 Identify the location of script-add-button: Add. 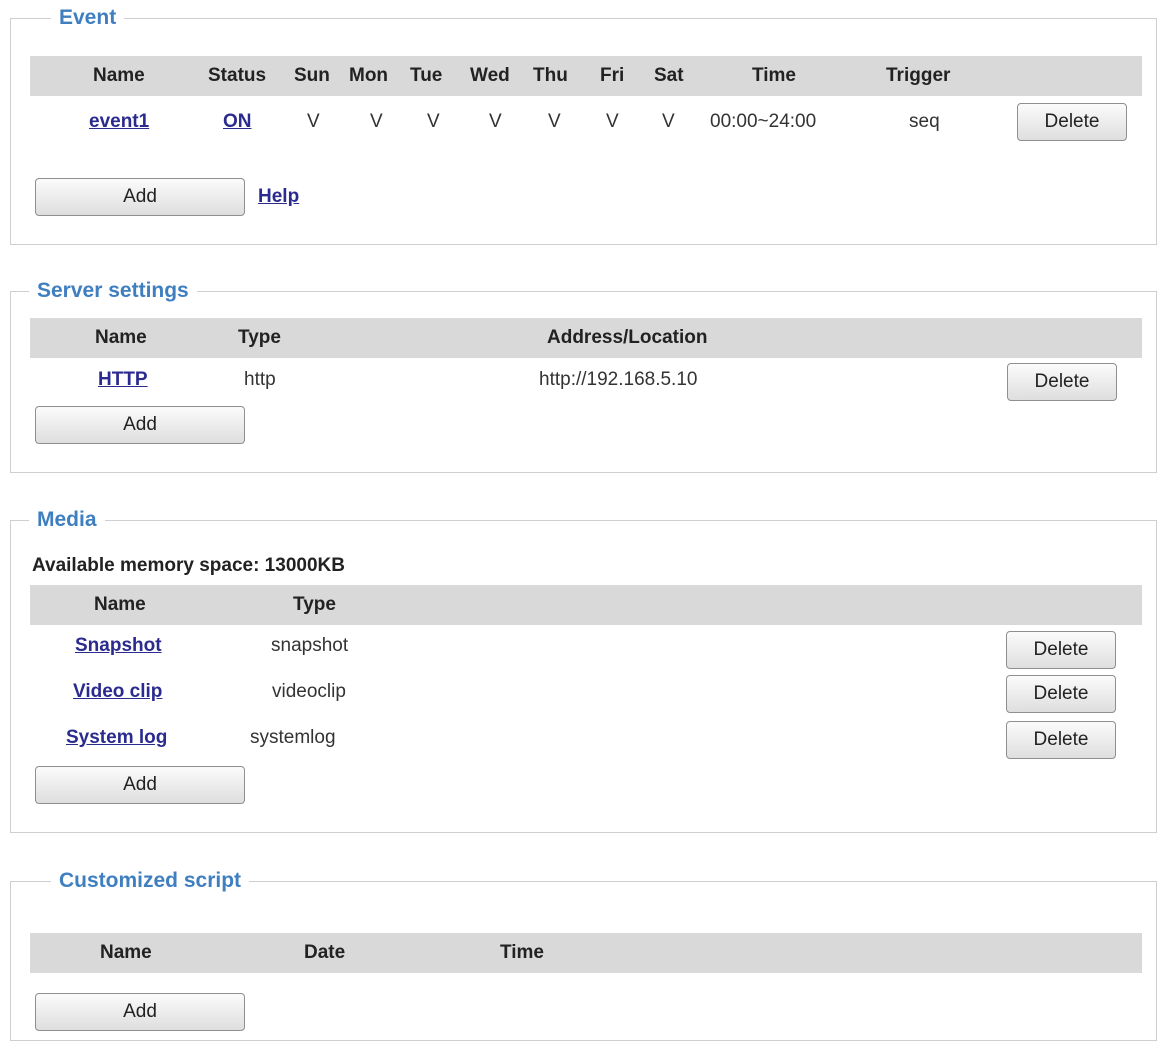
(140, 1012).